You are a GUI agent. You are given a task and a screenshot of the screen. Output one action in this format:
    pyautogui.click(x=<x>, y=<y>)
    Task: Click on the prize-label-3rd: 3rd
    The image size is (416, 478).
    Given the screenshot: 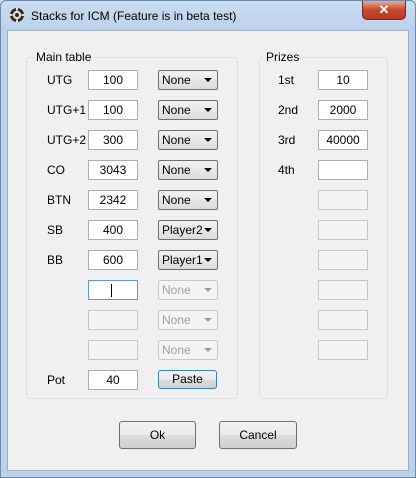 What is the action you would take?
    pyautogui.click(x=287, y=140)
    